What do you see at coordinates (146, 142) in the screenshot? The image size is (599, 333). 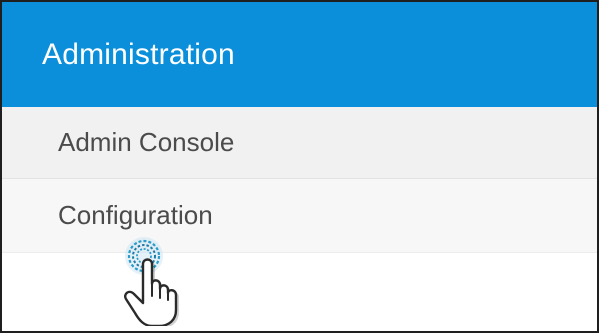 I see `menu-item-label: Admin Console` at bounding box center [146, 142].